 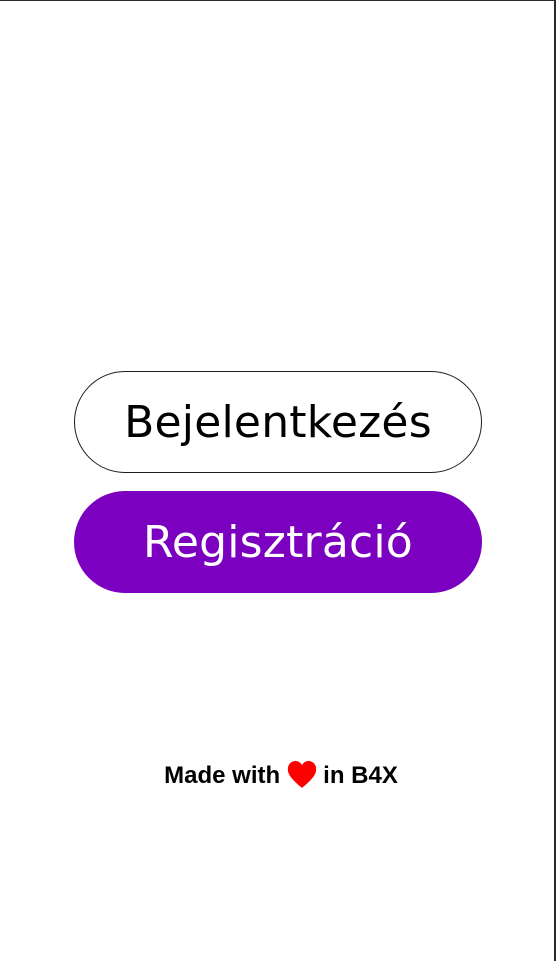 I want to click on login-button: Bejelentkezés, so click(x=278, y=422).